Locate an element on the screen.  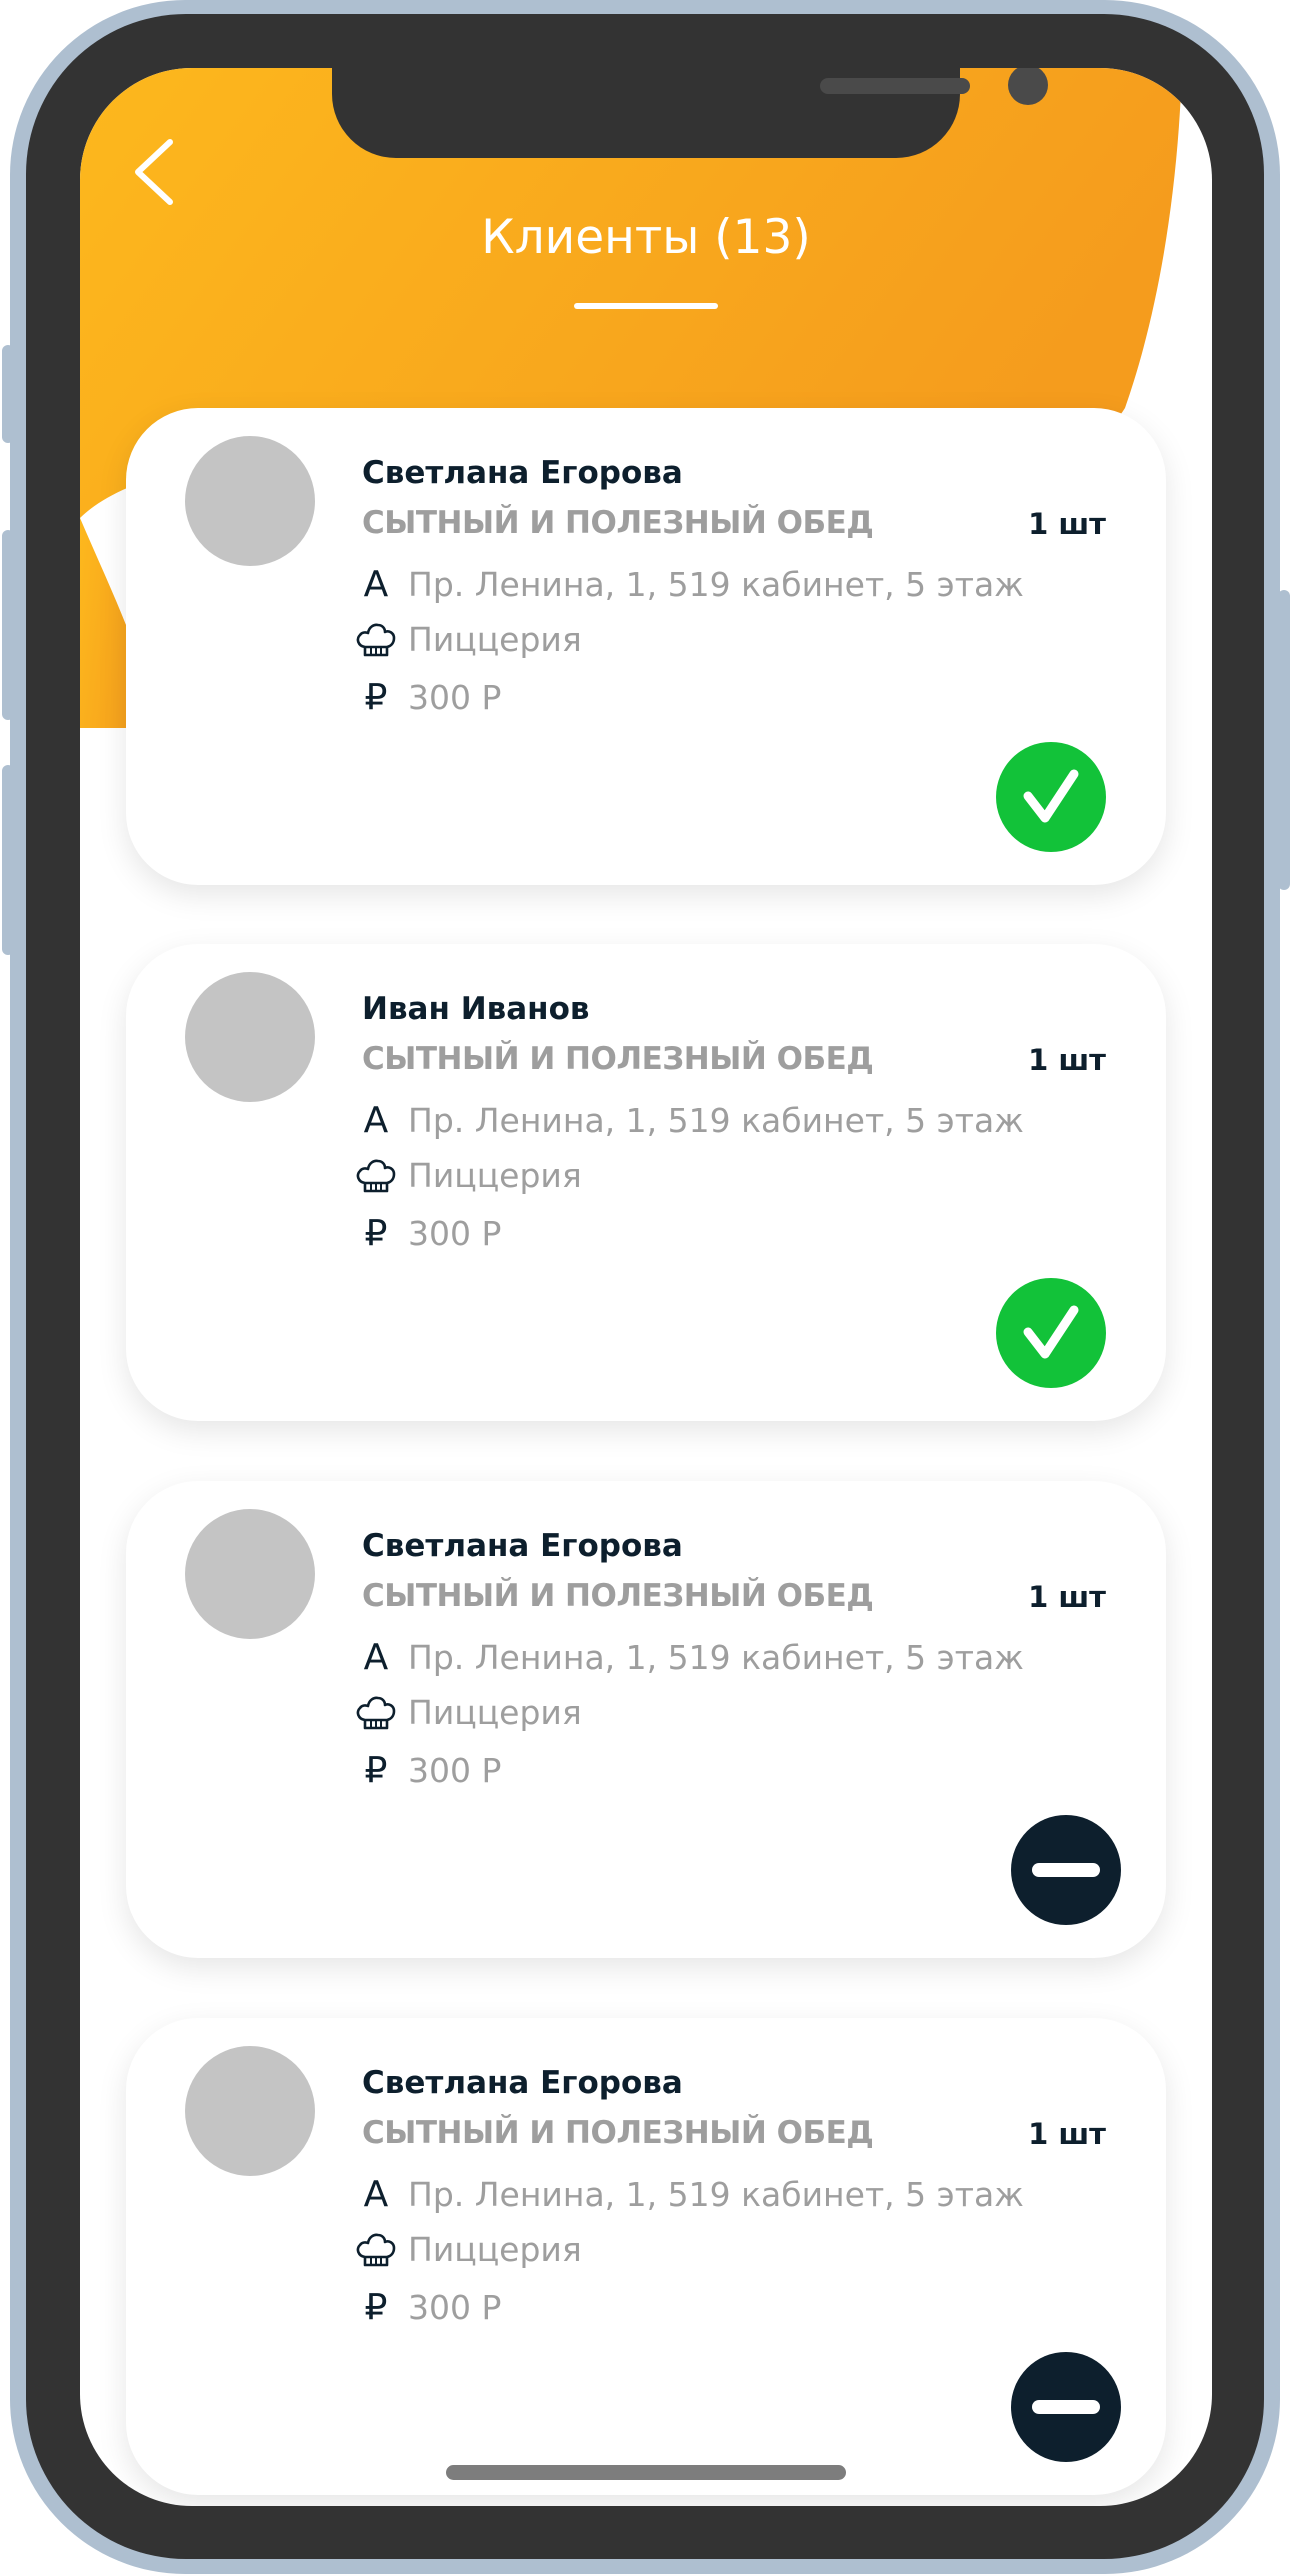
page-title: Клиенты (13) is located at coordinates (646, 237).